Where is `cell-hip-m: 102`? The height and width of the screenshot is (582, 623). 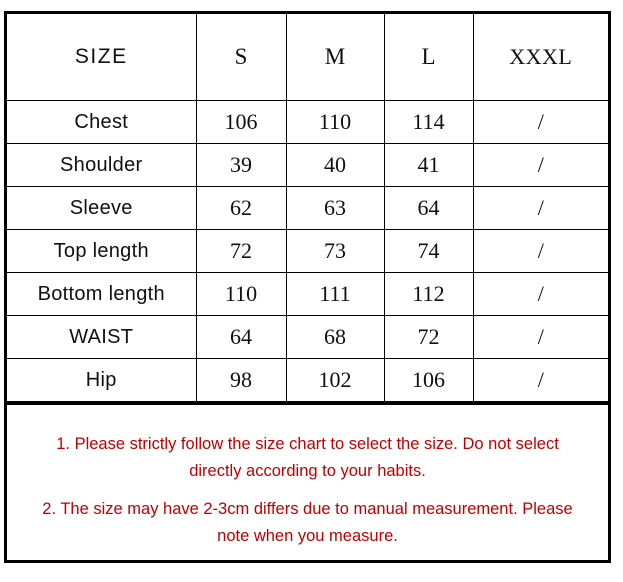
cell-hip-m: 102 is located at coordinates (335, 380).